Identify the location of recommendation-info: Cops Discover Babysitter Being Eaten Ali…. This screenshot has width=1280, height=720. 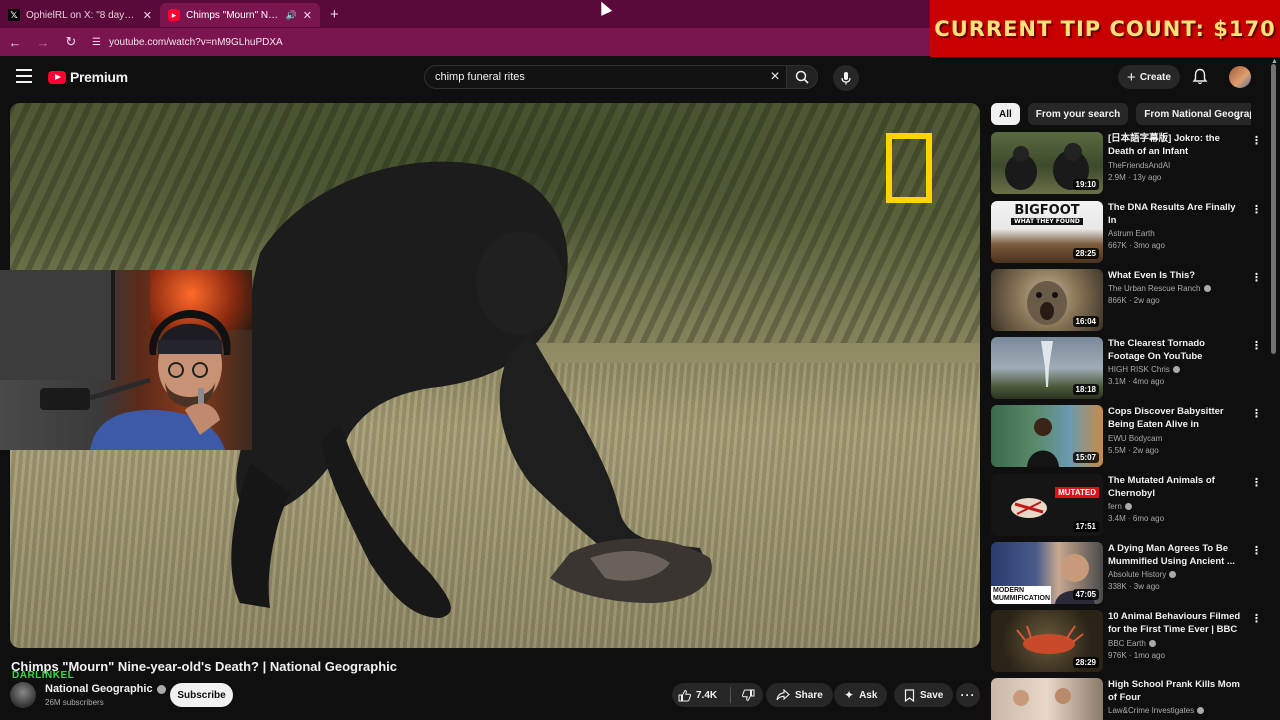
(1176, 430).